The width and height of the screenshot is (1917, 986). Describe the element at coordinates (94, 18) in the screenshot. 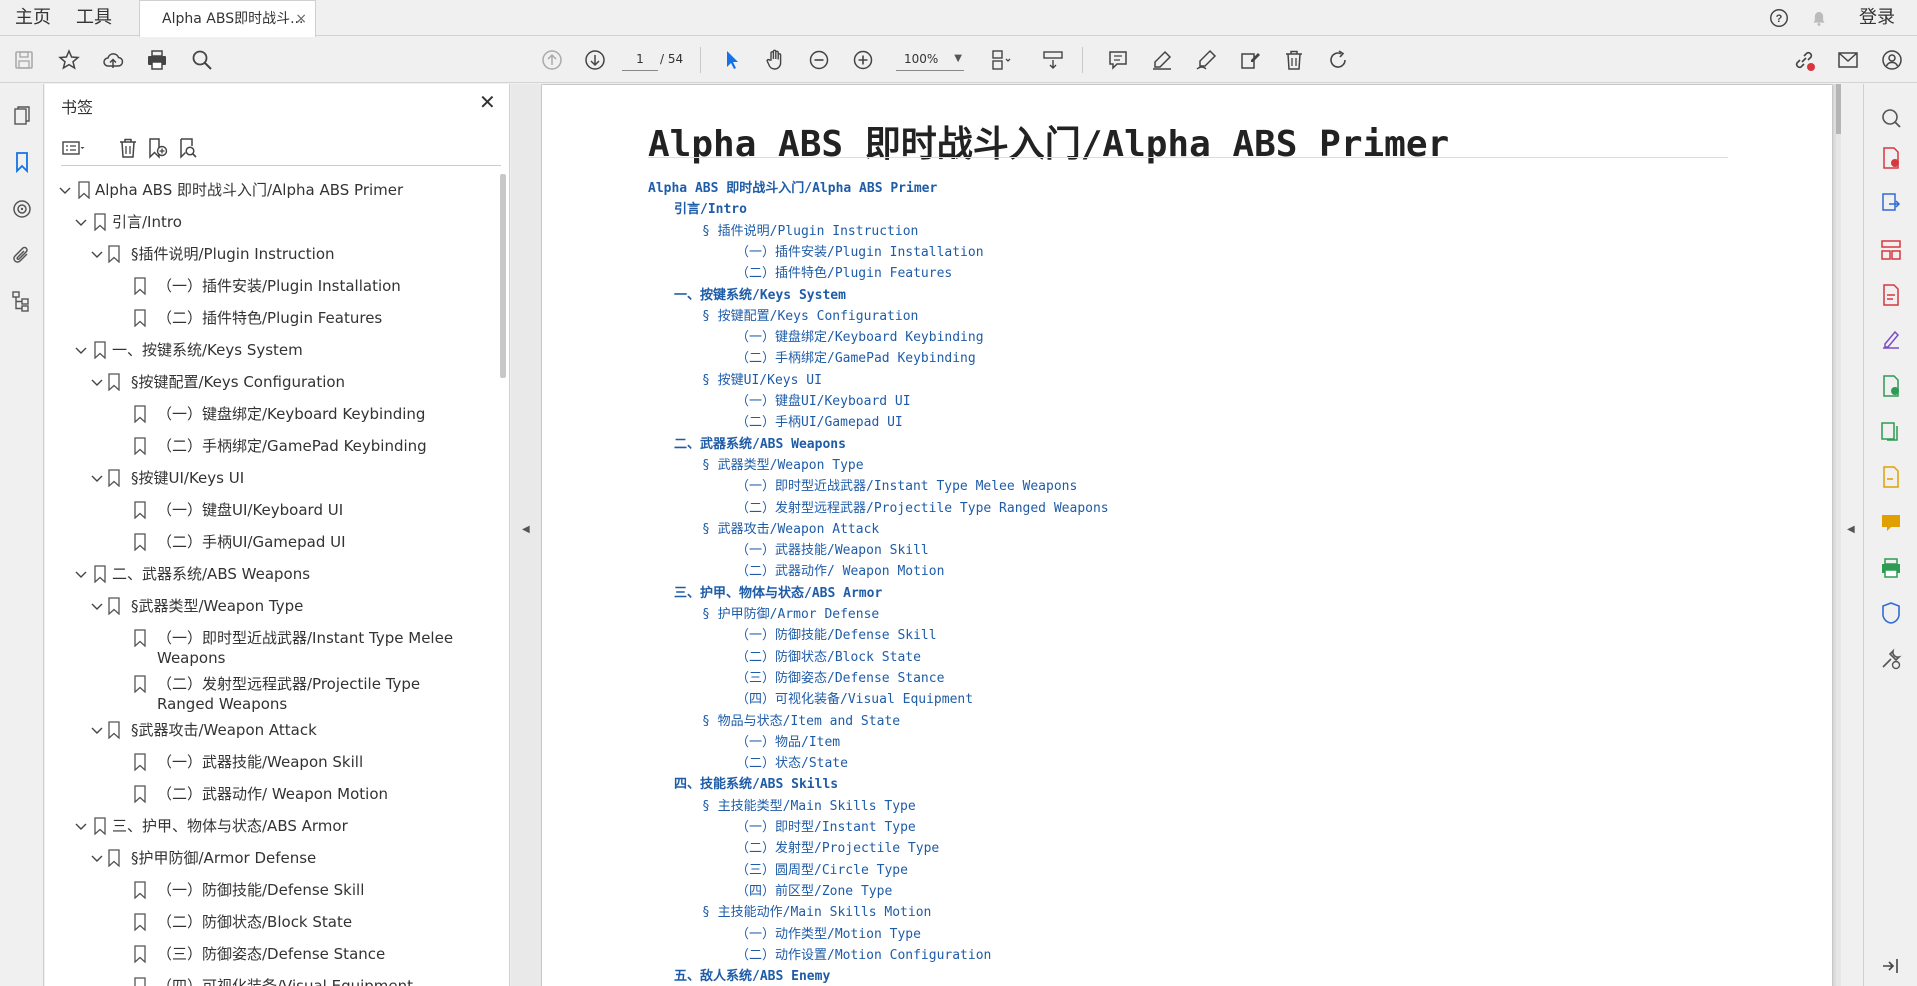

I see `tools-menu: 工具` at that location.